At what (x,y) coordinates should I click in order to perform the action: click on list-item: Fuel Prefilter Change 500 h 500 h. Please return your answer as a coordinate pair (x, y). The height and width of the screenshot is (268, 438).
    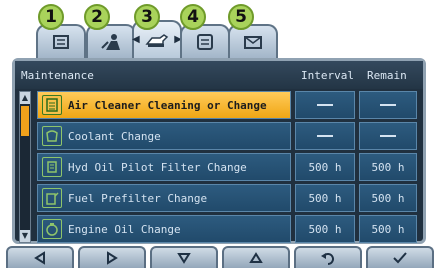
    Looking at the image, I should click on (228, 198).